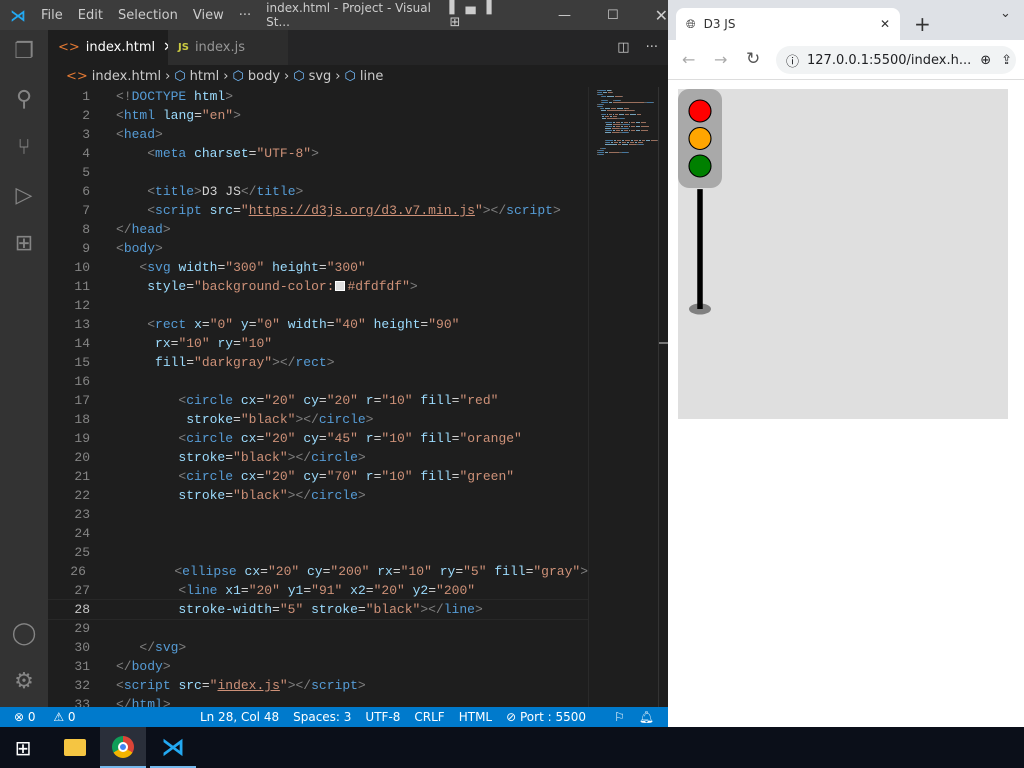 Image resolution: width=1024 pixels, height=768 pixels. Describe the element at coordinates (52, 15) in the screenshot. I see `menu-file: File` at that location.